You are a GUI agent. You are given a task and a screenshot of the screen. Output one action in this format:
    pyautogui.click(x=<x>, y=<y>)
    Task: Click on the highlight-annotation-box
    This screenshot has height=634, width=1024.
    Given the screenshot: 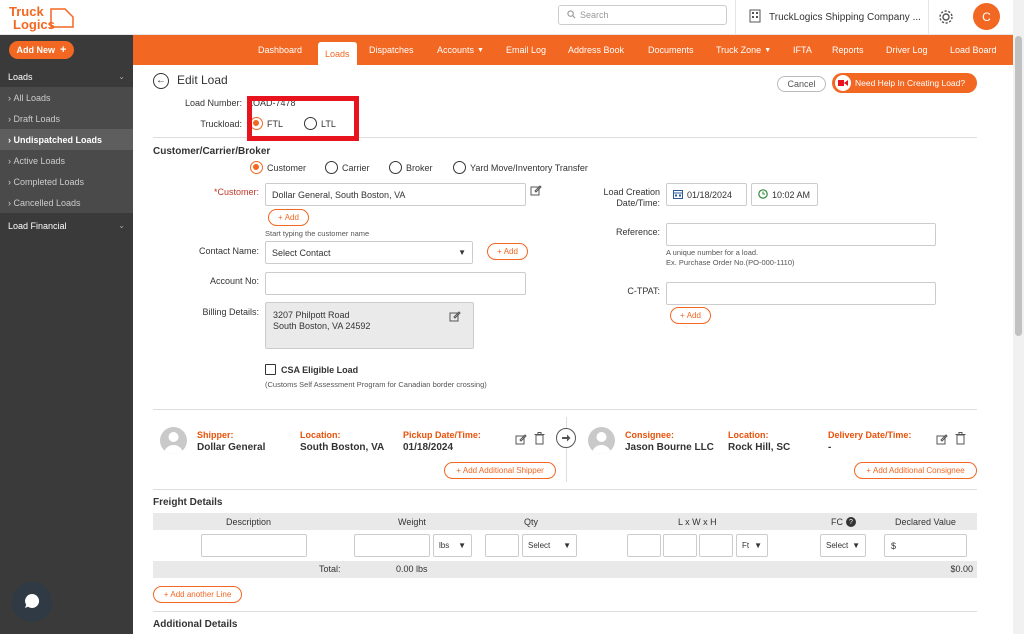 What is the action you would take?
    pyautogui.click(x=303, y=118)
    